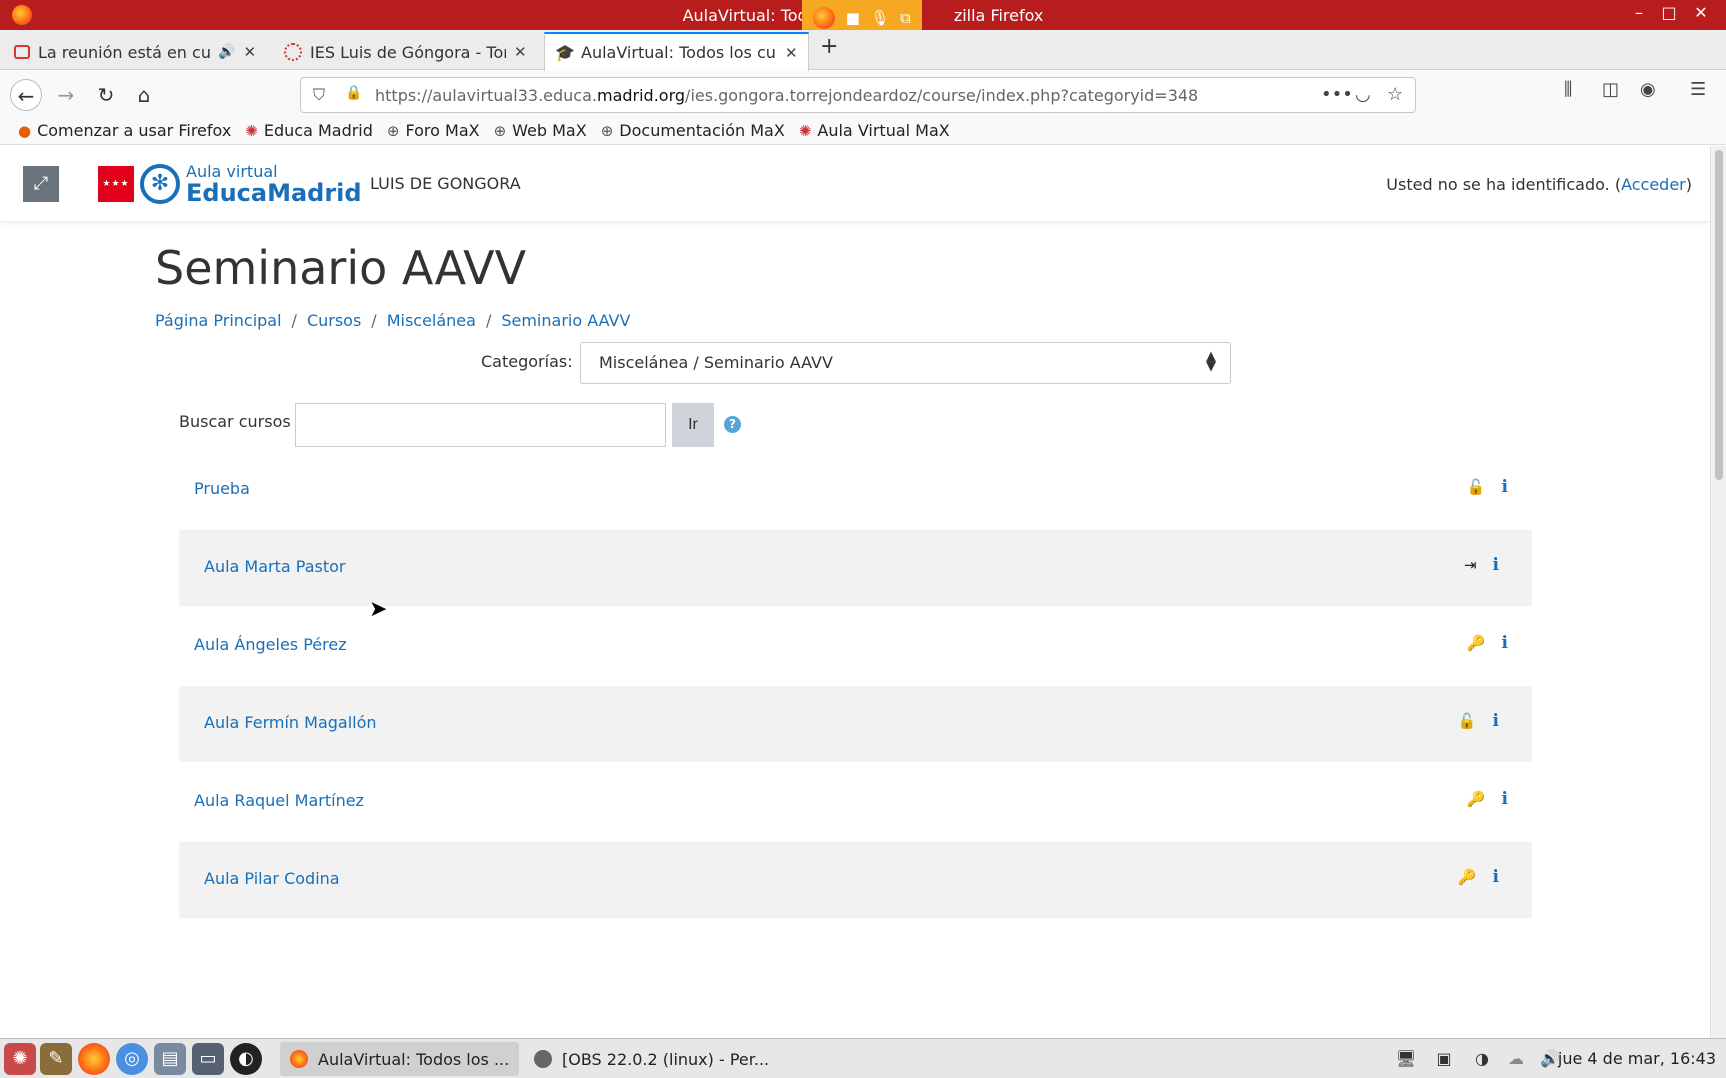 Image resolution: width=1726 pixels, height=1078 pixels. I want to click on clipboard-tray-icon: ▣, so click(1444, 1059).